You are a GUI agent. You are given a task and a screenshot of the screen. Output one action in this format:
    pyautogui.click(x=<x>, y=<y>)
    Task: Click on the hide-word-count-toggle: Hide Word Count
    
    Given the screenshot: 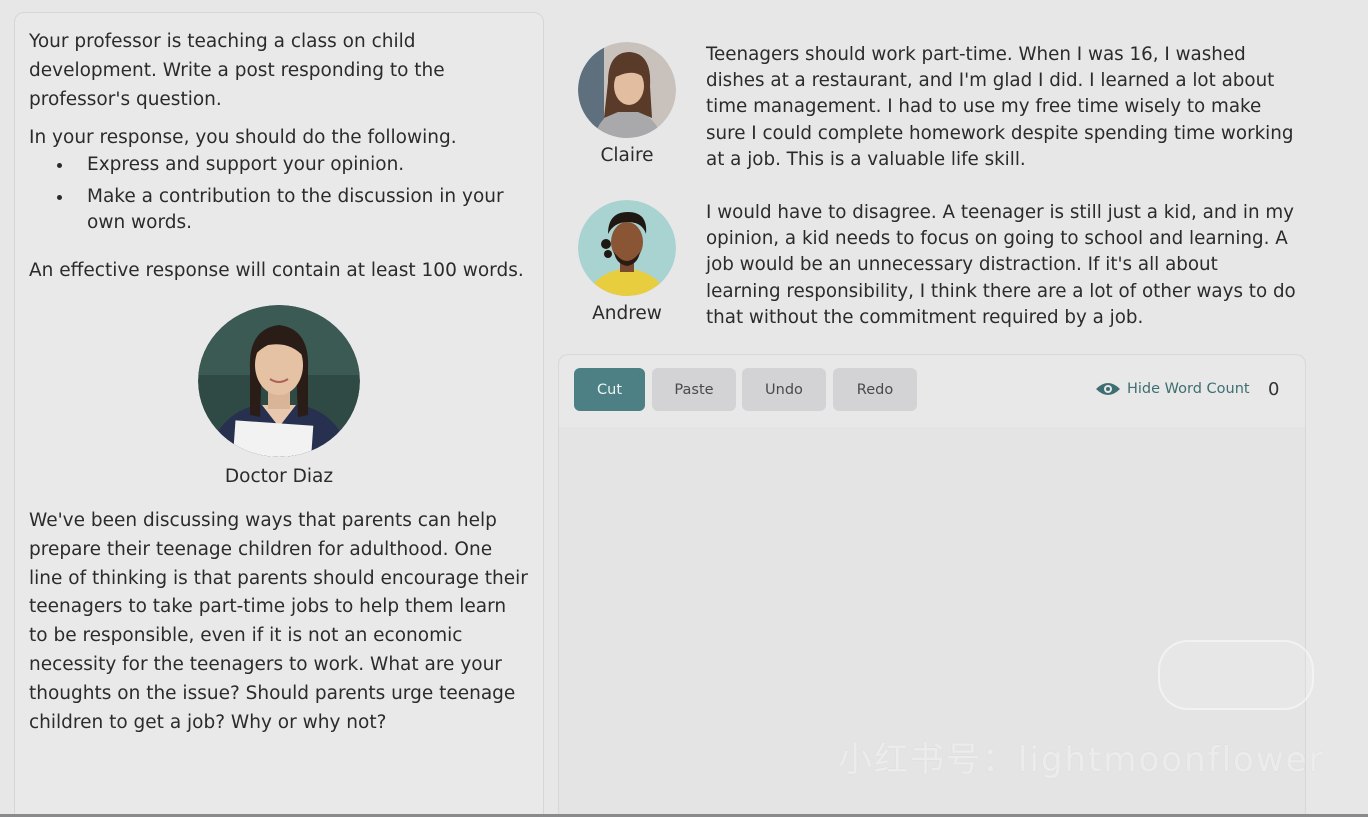 What is the action you would take?
    pyautogui.click(x=1172, y=389)
    